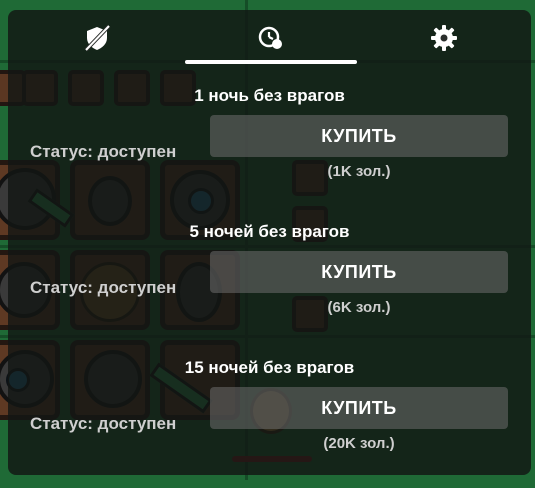 This screenshot has height=488, width=535. I want to click on gear-icon, so click(444, 38).